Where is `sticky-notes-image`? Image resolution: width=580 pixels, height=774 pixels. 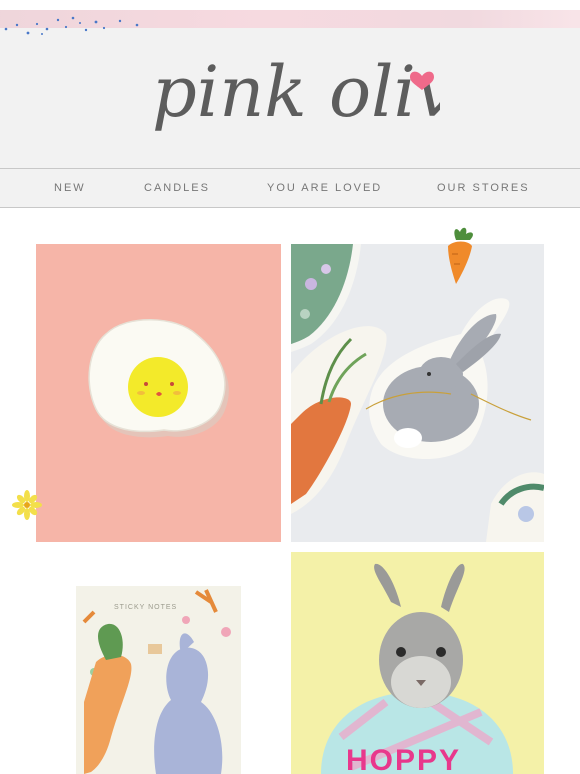 sticky-notes-image is located at coordinates (158, 680).